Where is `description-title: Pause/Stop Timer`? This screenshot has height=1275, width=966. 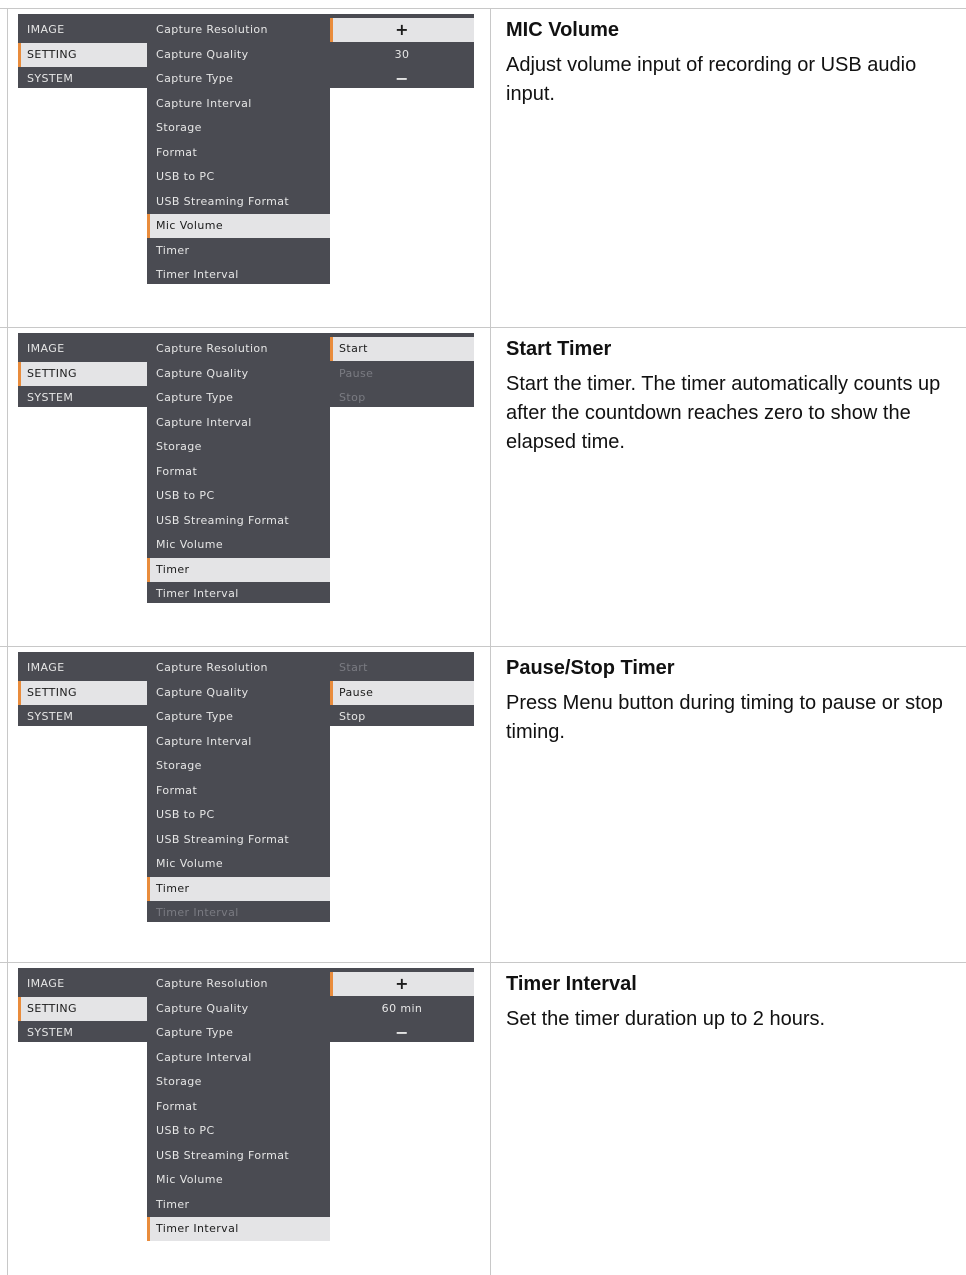 description-title: Pause/Stop Timer is located at coordinates (590, 668).